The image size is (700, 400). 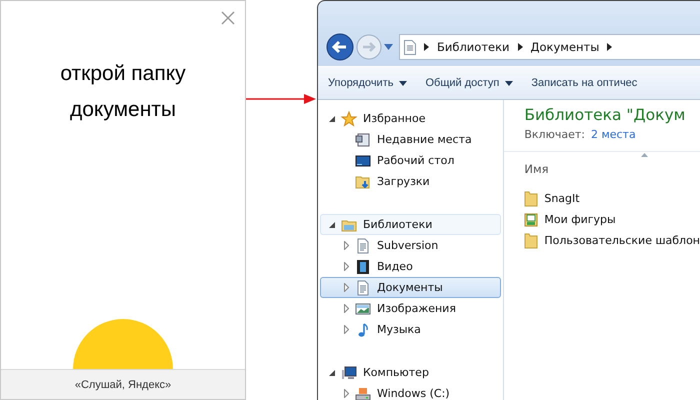 What do you see at coordinates (363, 182) in the screenshot?
I see `downloads-icon` at bounding box center [363, 182].